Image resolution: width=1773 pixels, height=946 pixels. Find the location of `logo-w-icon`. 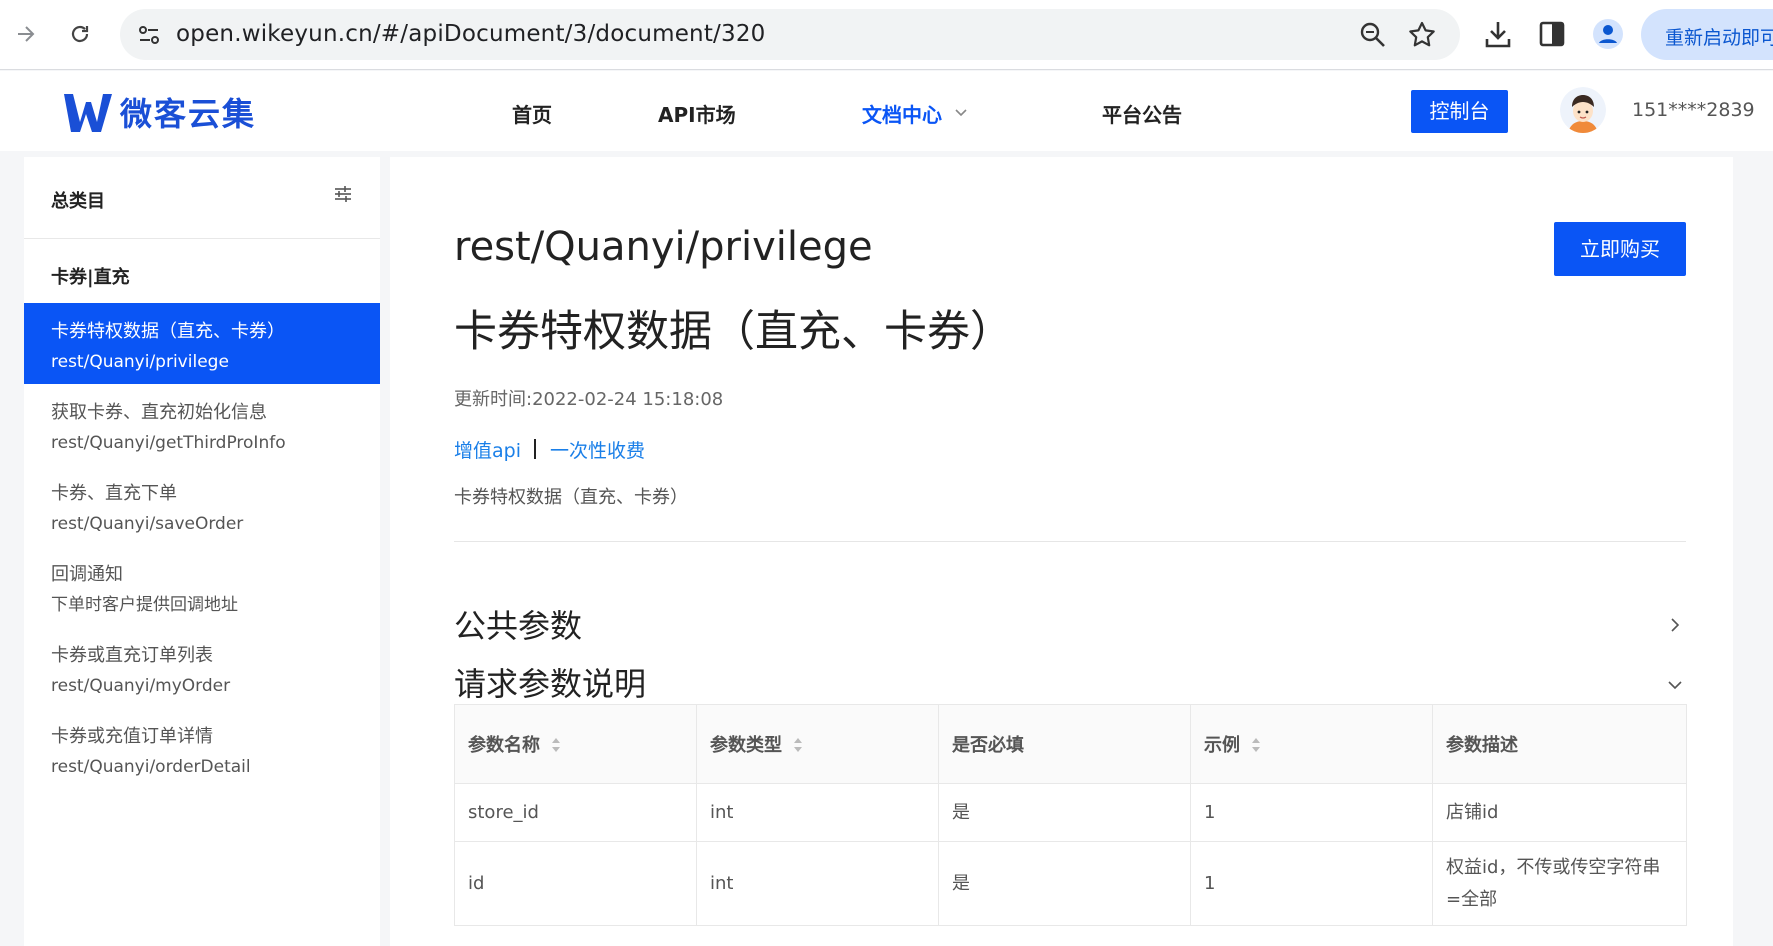

logo-w-icon is located at coordinates (88, 113).